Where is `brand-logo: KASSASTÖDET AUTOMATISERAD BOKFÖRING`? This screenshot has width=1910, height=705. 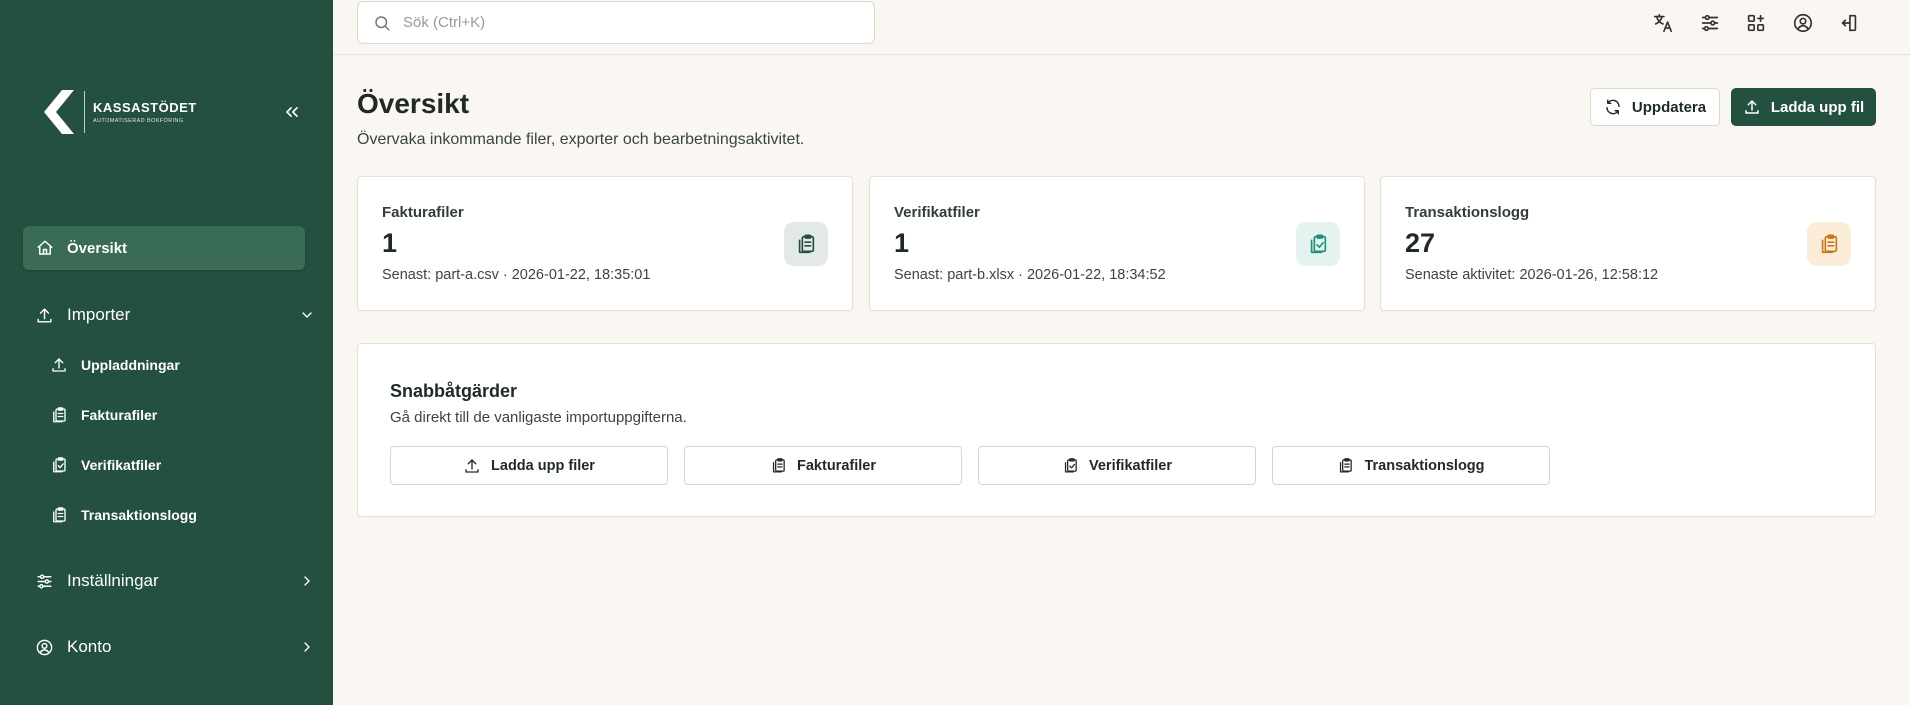
brand-logo: KASSASTÖDET AUTOMATISERAD BOKFÖRING is located at coordinates (119, 112).